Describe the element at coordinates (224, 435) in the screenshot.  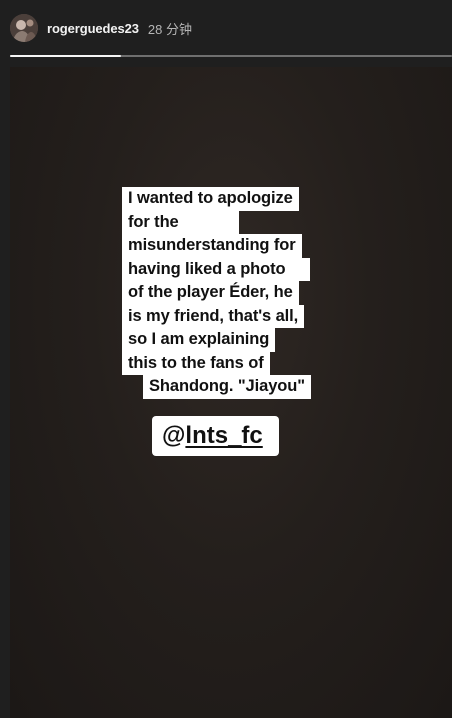
I see `mention-handle: lnts_fc` at that location.